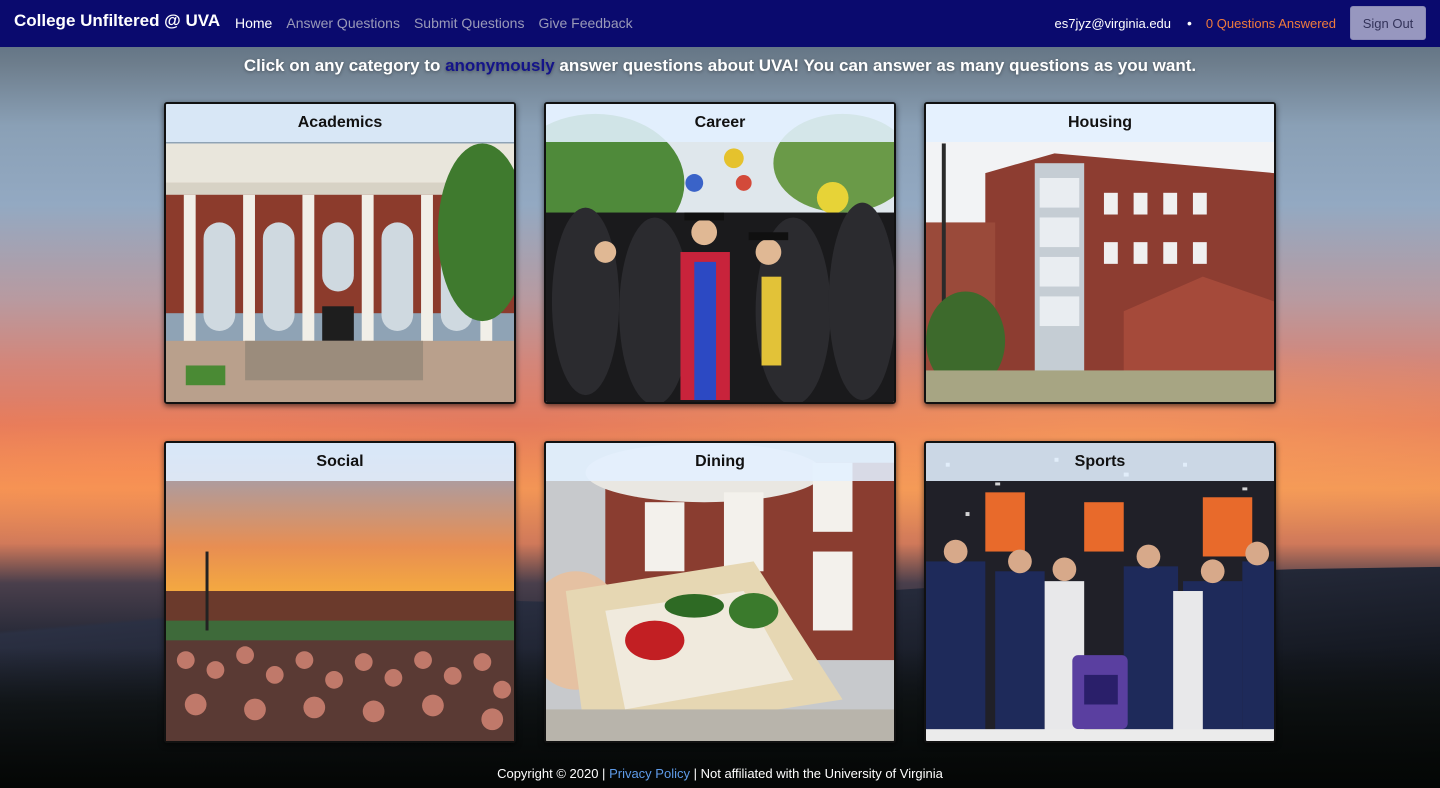 The width and height of the screenshot is (1440, 788). What do you see at coordinates (253, 23) in the screenshot?
I see `nav-home: Home` at bounding box center [253, 23].